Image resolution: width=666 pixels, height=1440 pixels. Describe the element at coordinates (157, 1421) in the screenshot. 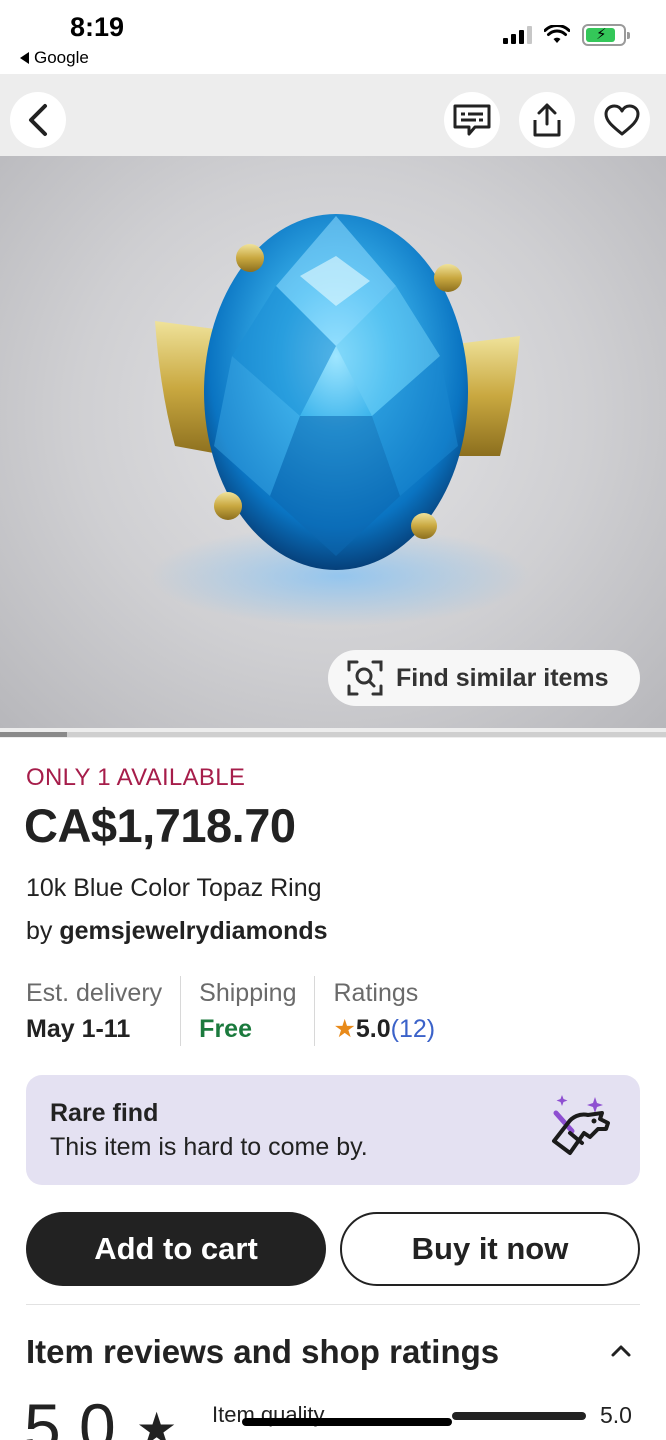

I see `big-star-icon: ★` at that location.